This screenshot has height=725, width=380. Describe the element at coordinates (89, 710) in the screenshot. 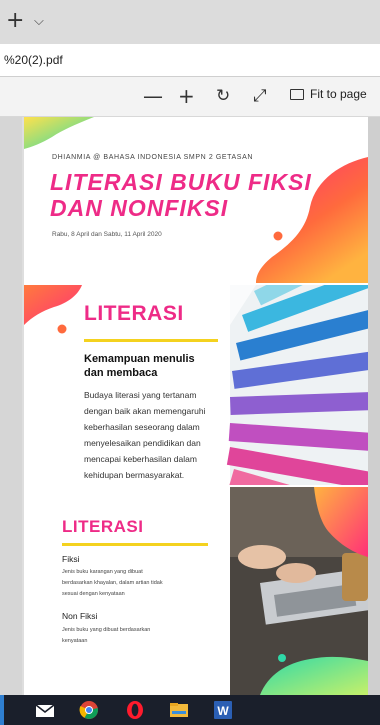

I see `chrome-icon` at that location.